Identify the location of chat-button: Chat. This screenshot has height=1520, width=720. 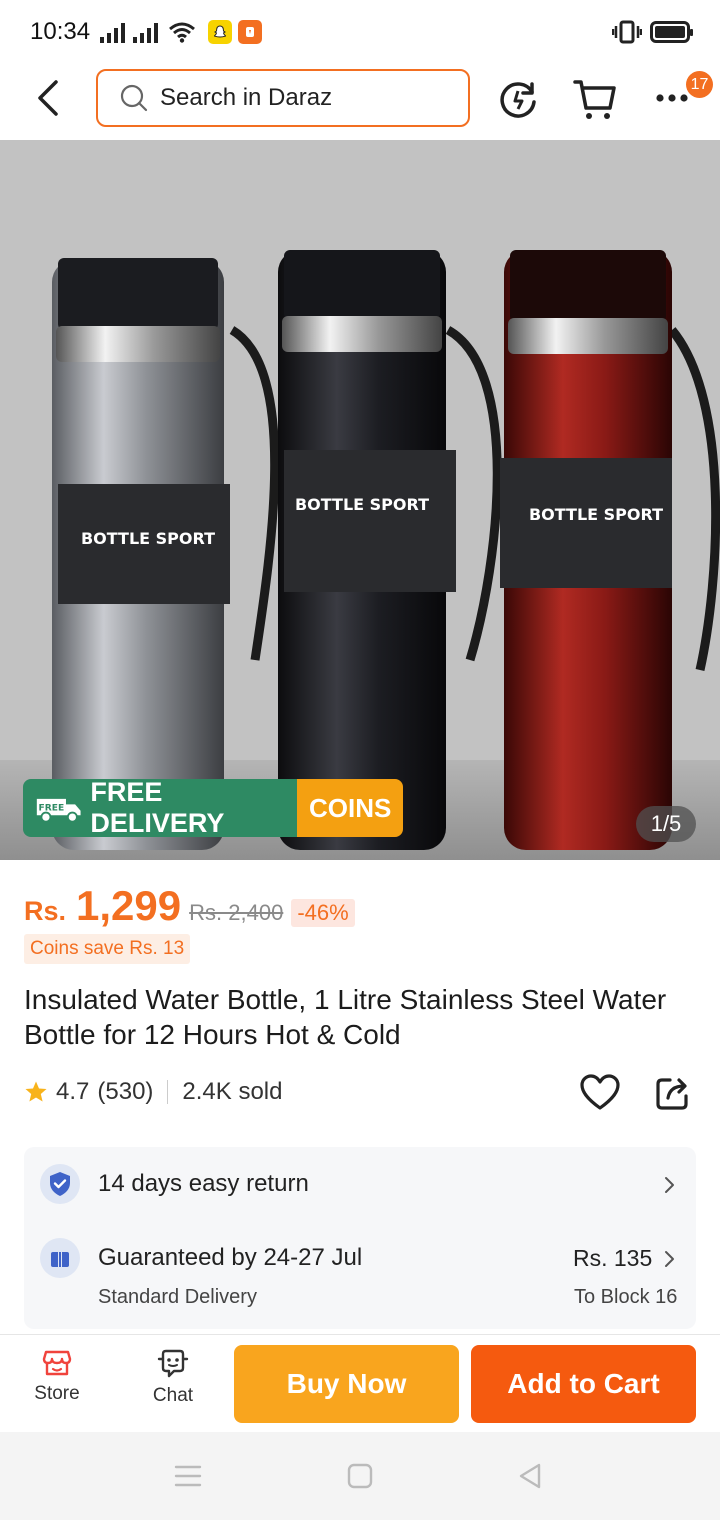
(173, 1384).